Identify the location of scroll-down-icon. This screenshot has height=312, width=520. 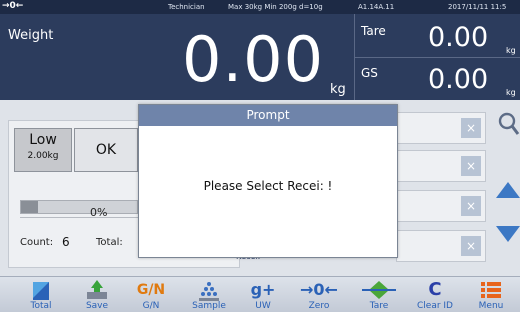
(508, 234).